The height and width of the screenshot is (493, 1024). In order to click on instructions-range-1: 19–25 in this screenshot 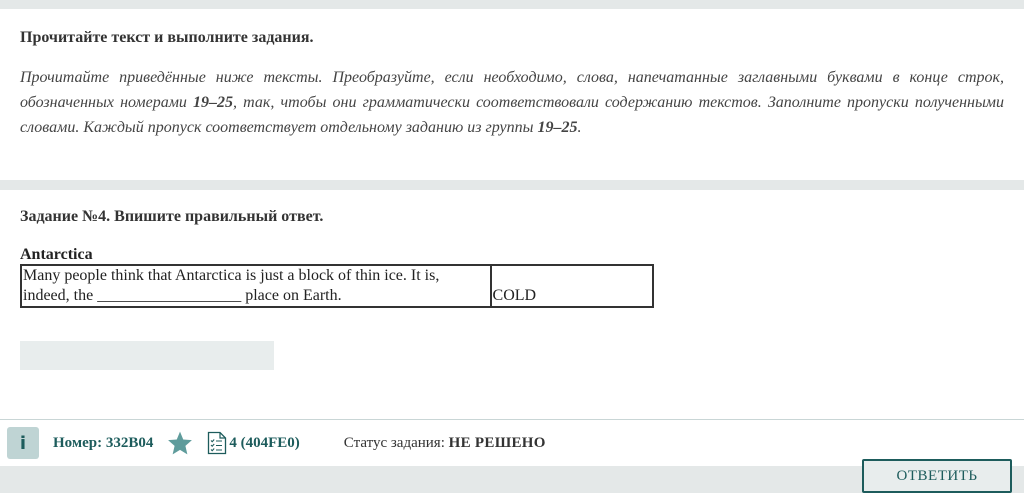, I will do `click(213, 102)`.